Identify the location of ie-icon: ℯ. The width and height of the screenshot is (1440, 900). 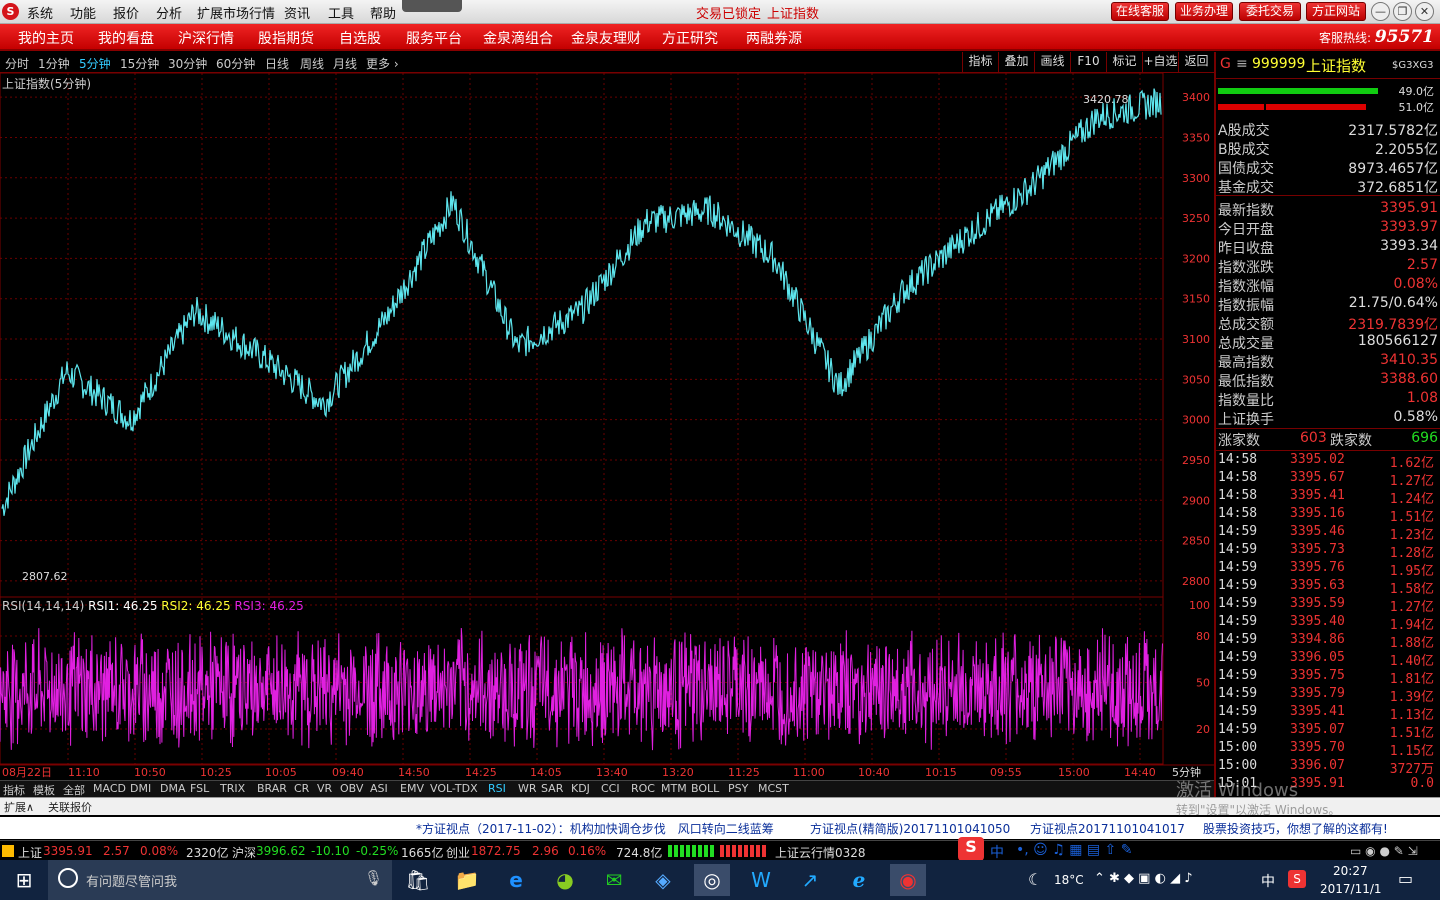
(859, 880).